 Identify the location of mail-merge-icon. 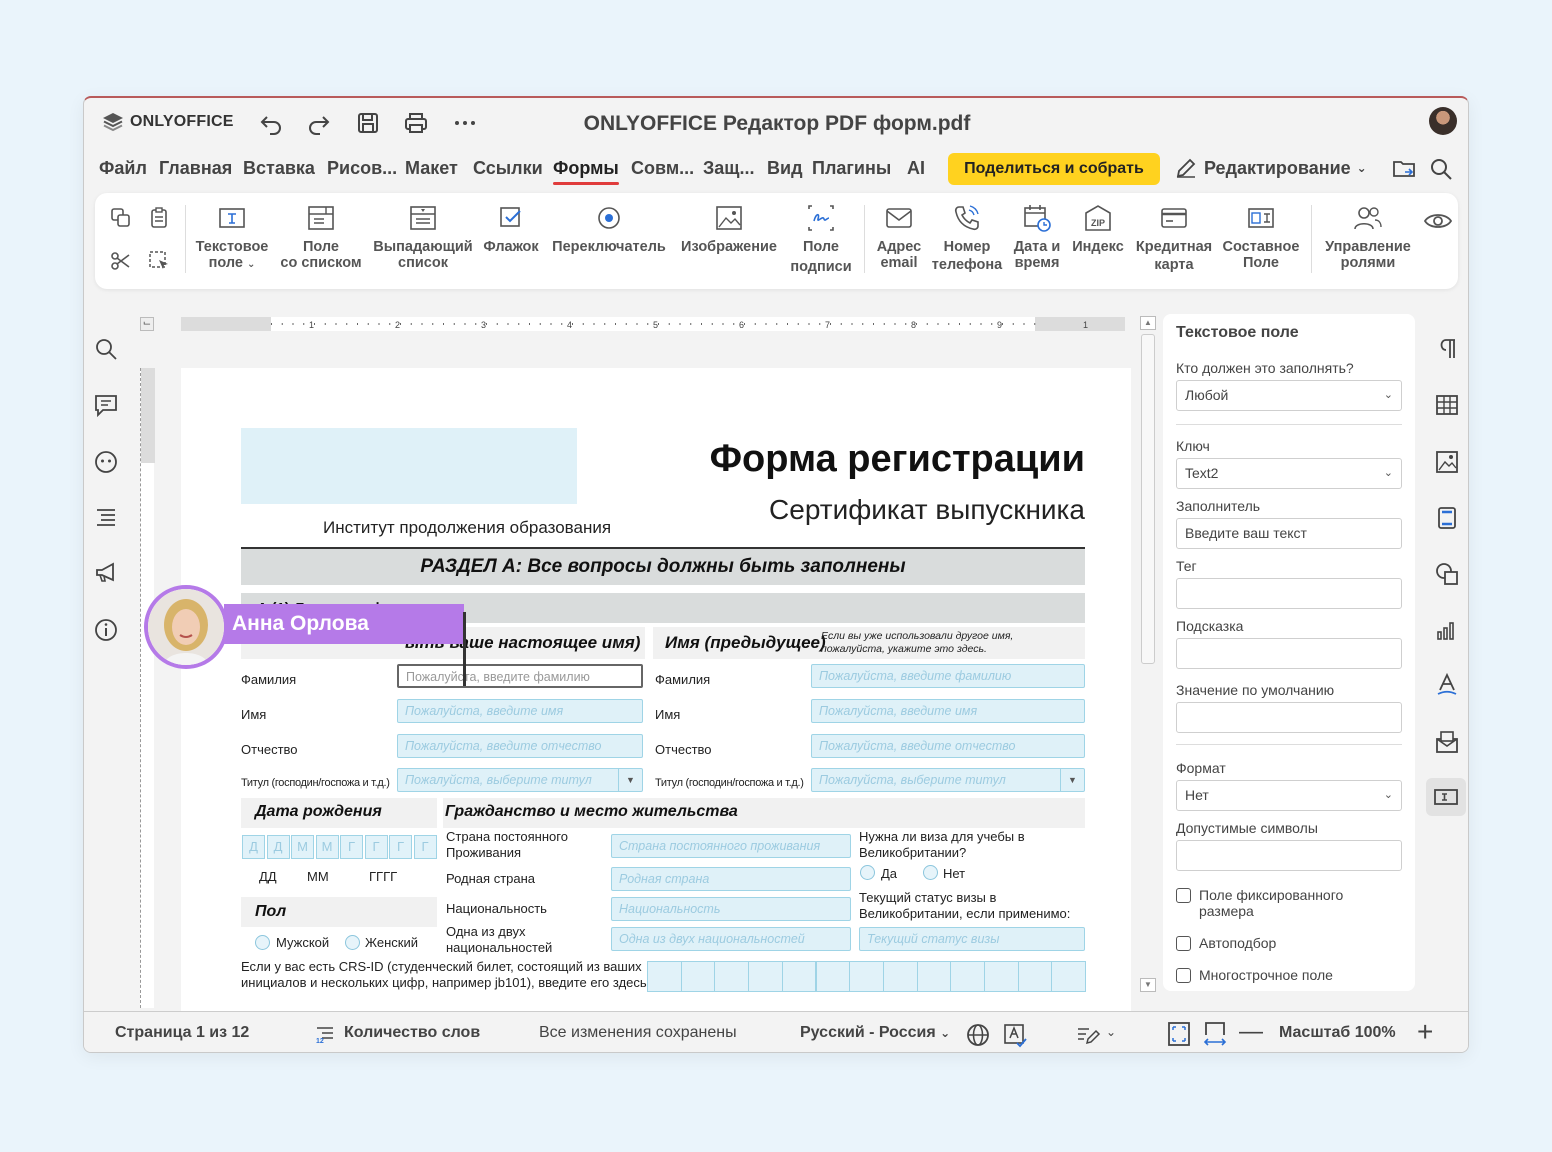
(1447, 742).